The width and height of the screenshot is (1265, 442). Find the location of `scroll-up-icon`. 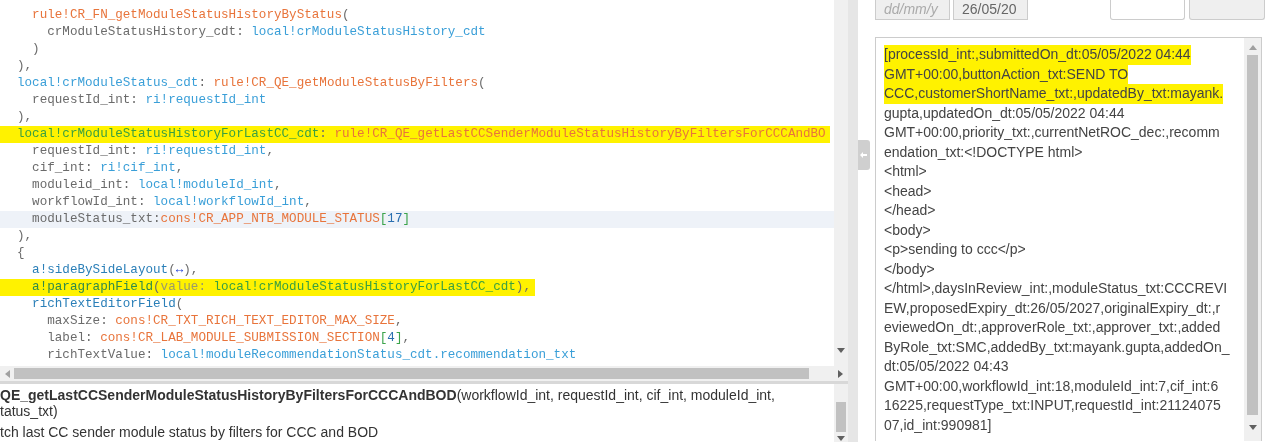

scroll-up-icon is located at coordinates (1252, 48).